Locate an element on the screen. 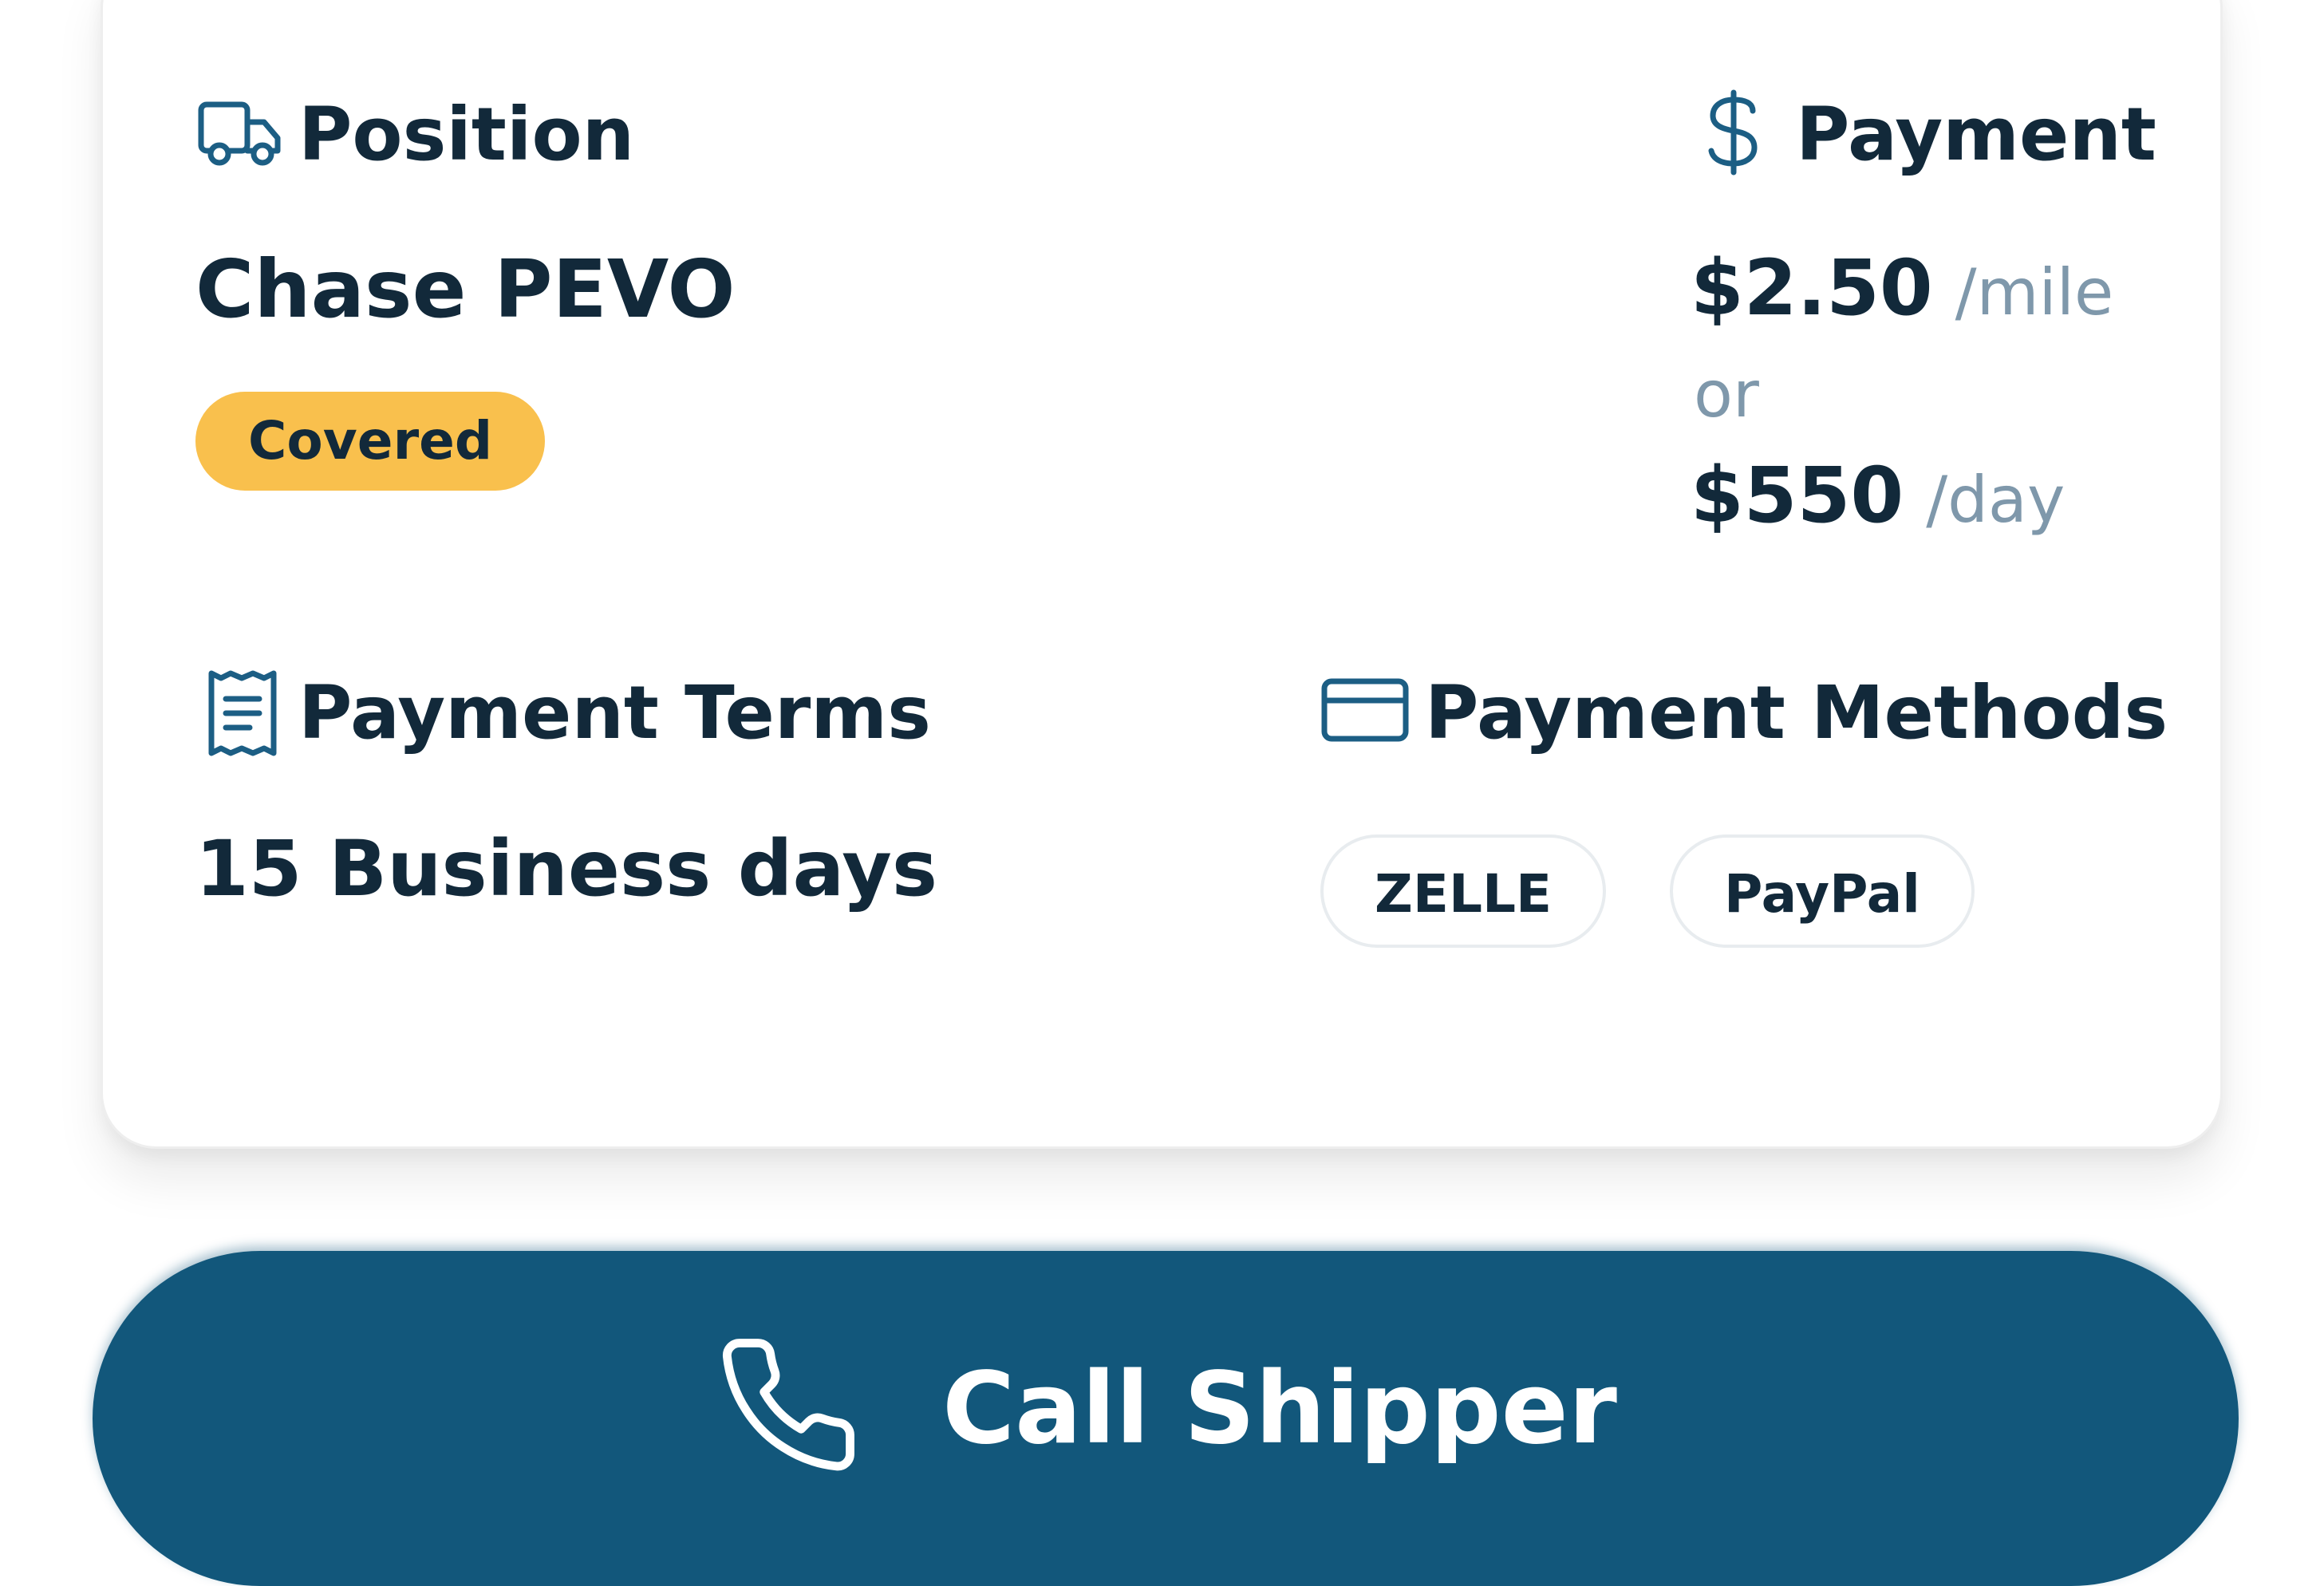  rate-per-mile-value: $2.50 is located at coordinates (1812, 288).